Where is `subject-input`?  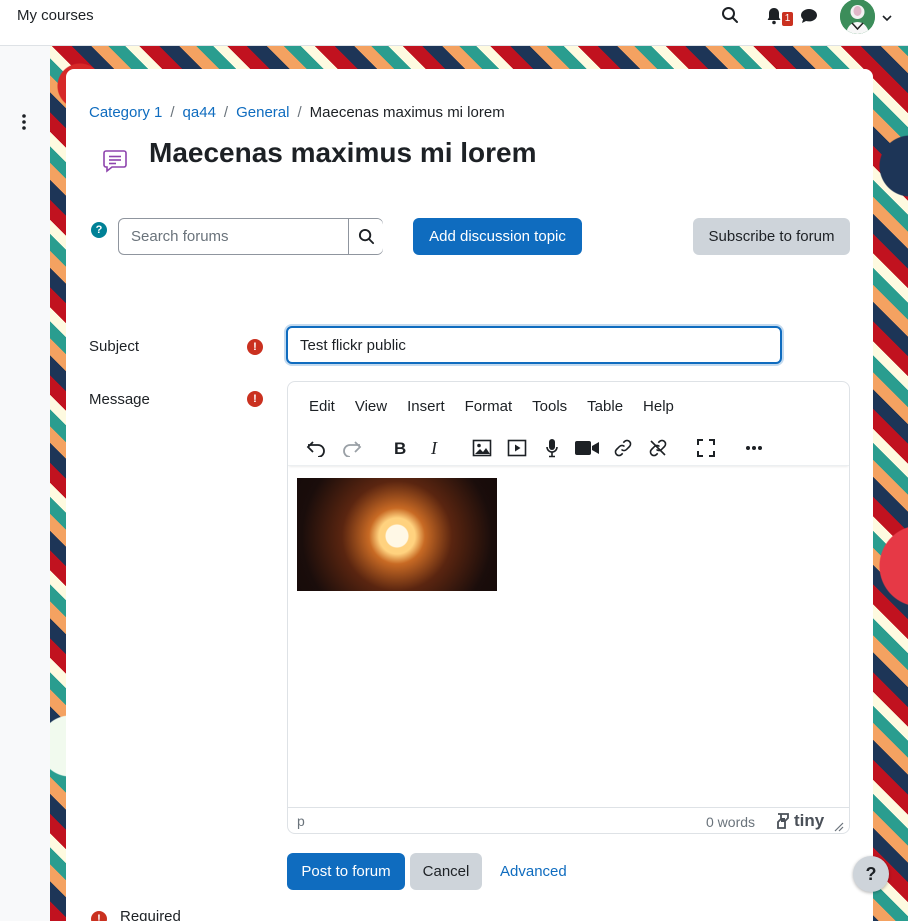
subject-input is located at coordinates (534, 345).